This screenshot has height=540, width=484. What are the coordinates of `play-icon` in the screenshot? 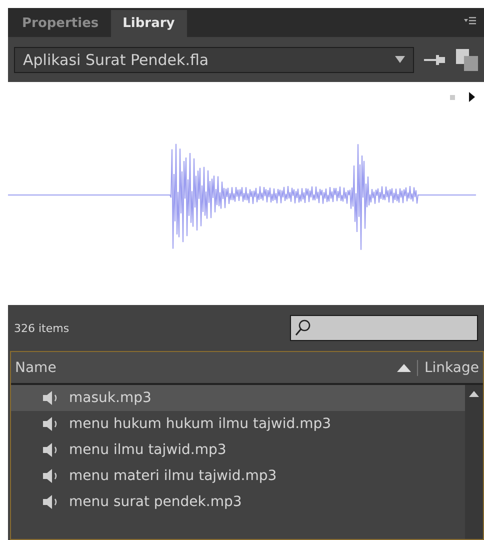 It's located at (463, 97).